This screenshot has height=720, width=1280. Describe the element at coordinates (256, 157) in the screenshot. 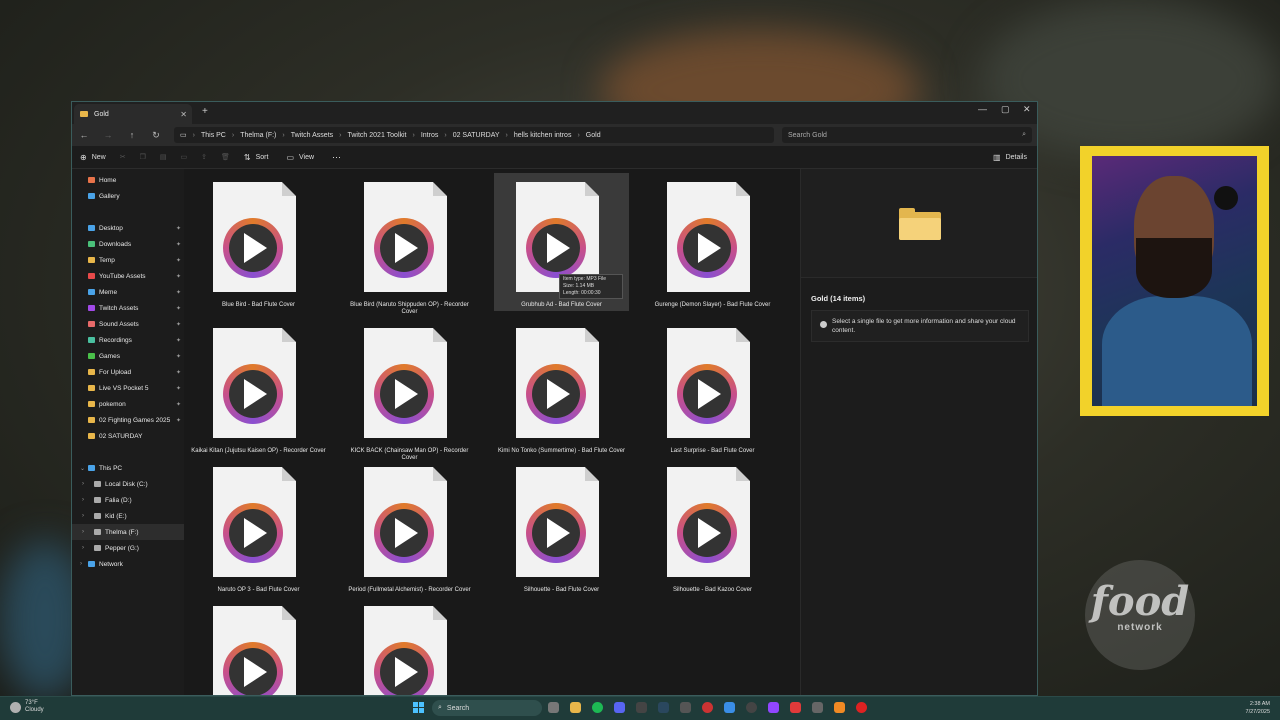

I see `sort-button: ⇅ Sort` at that location.